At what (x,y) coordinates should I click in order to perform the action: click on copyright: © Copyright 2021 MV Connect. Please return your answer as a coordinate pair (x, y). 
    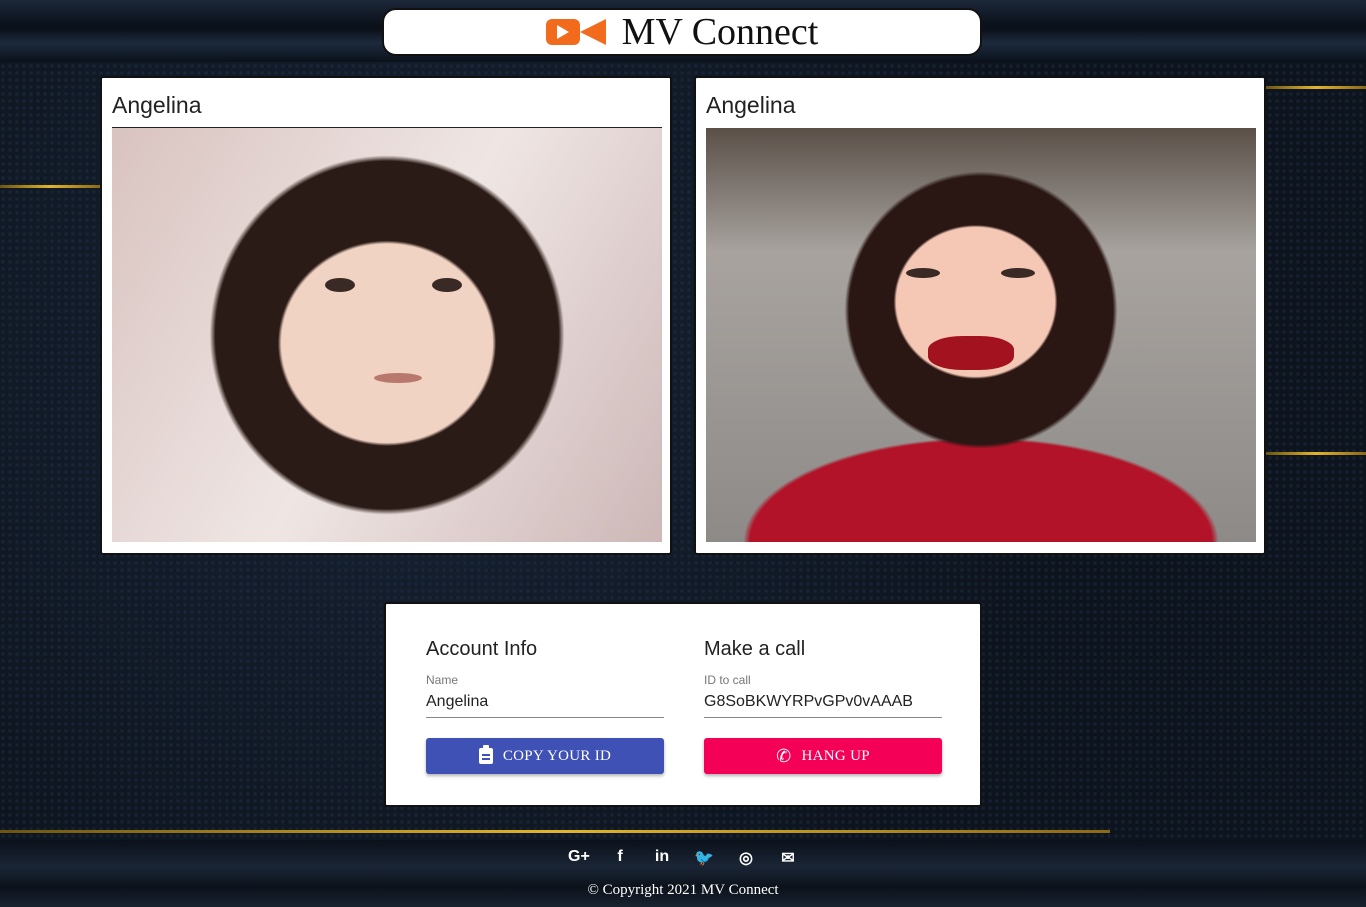
    Looking at the image, I should click on (683, 890).